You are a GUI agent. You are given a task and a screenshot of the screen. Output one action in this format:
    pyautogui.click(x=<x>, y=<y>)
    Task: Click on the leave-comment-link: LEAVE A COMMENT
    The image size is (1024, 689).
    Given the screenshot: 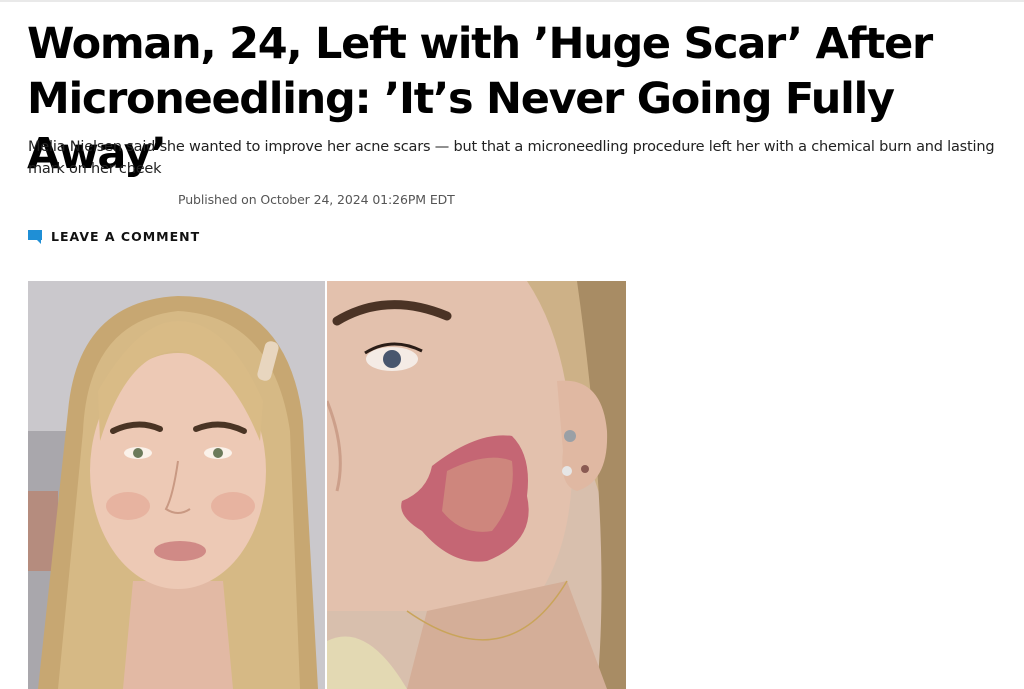 What is the action you would take?
    pyautogui.click(x=114, y=236)
    